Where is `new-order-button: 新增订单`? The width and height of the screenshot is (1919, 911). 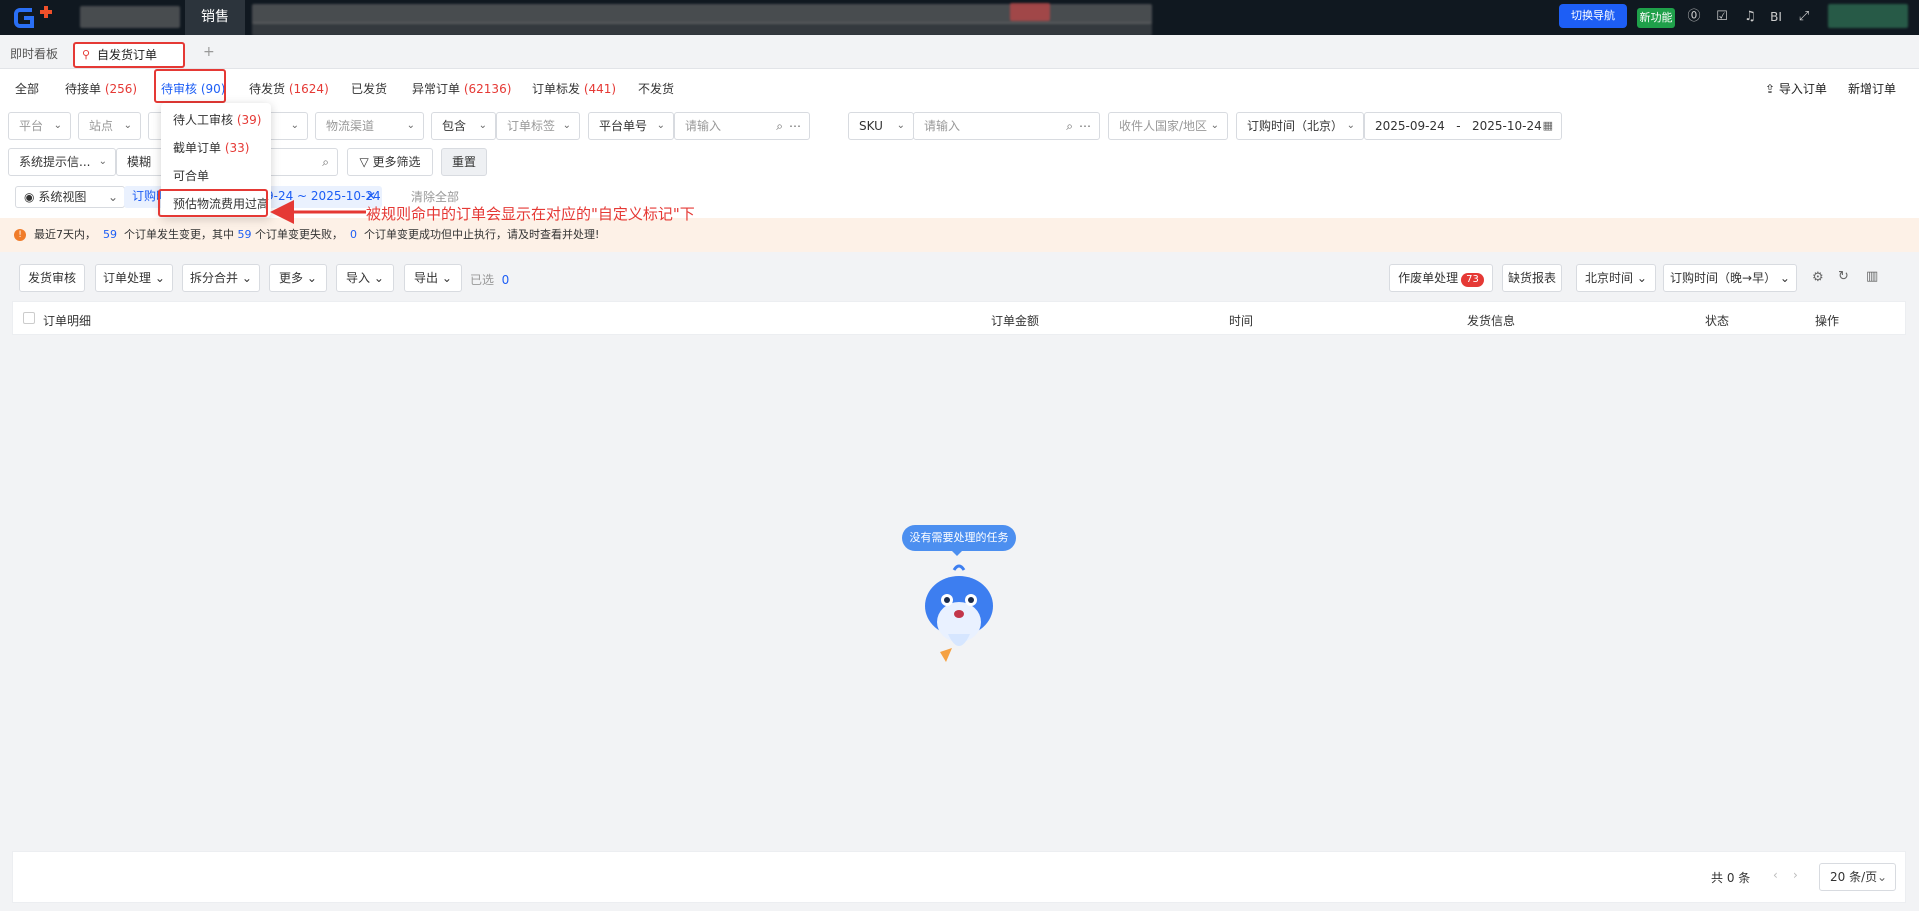
new-order-button: 新增订单 is located at coordinates (1872, 88).